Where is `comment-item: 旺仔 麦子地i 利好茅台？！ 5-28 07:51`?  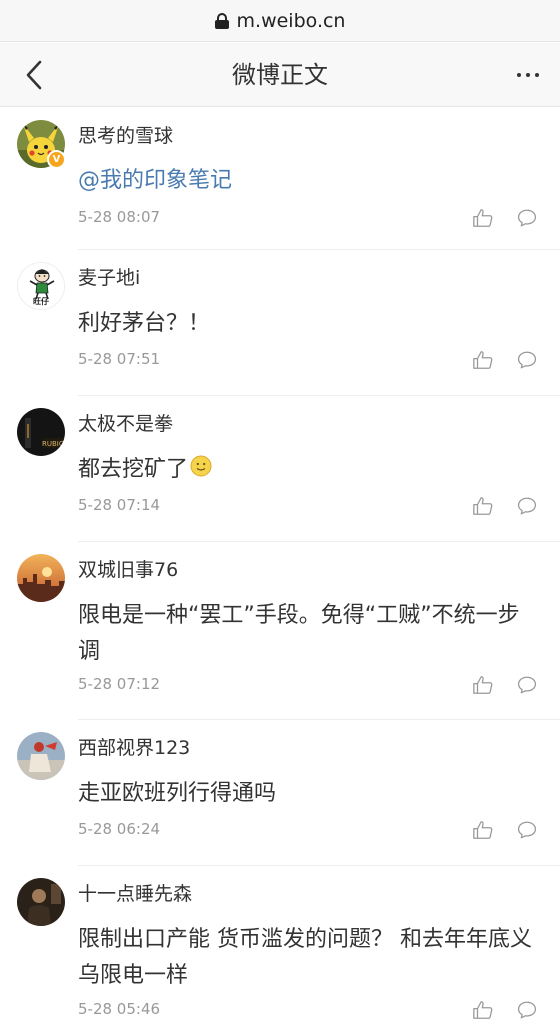
comment-item: 旺仔 麦子地i 利好茅台？！ 5-28 07:51 is located at coordinates (288, 323).